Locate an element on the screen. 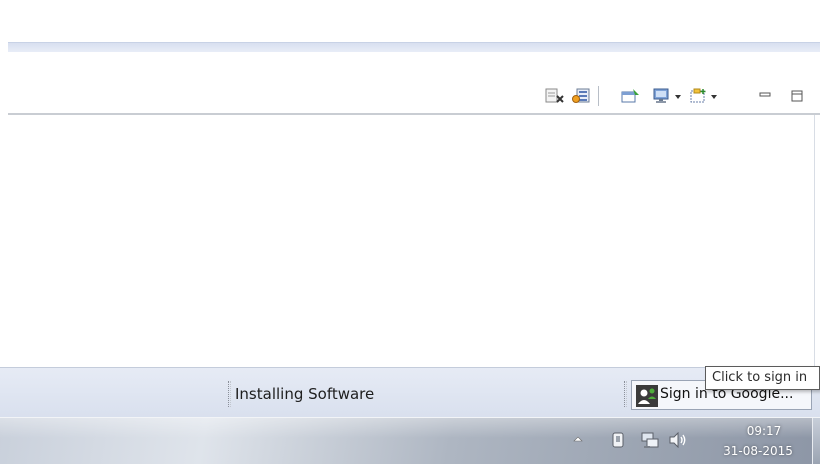  maximize-icon is located at coordinates (797, 96).